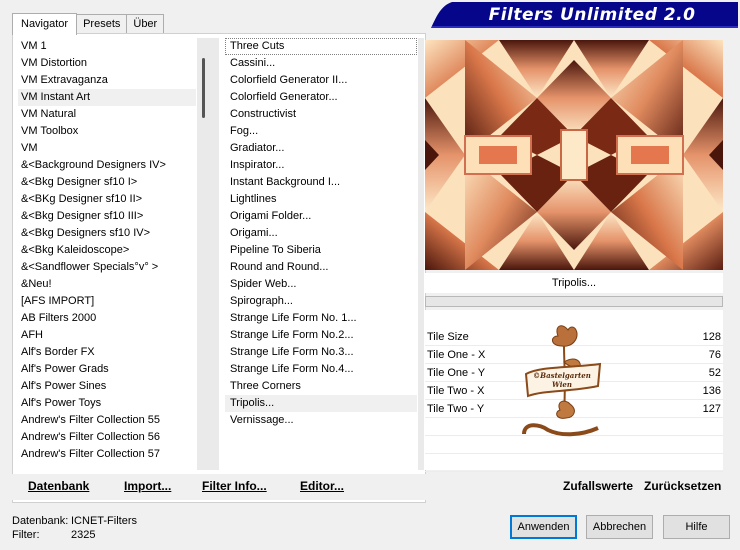 The image size is (740, 550). I want to click on category-item: [AFS IMPORT], so click(107, 301).